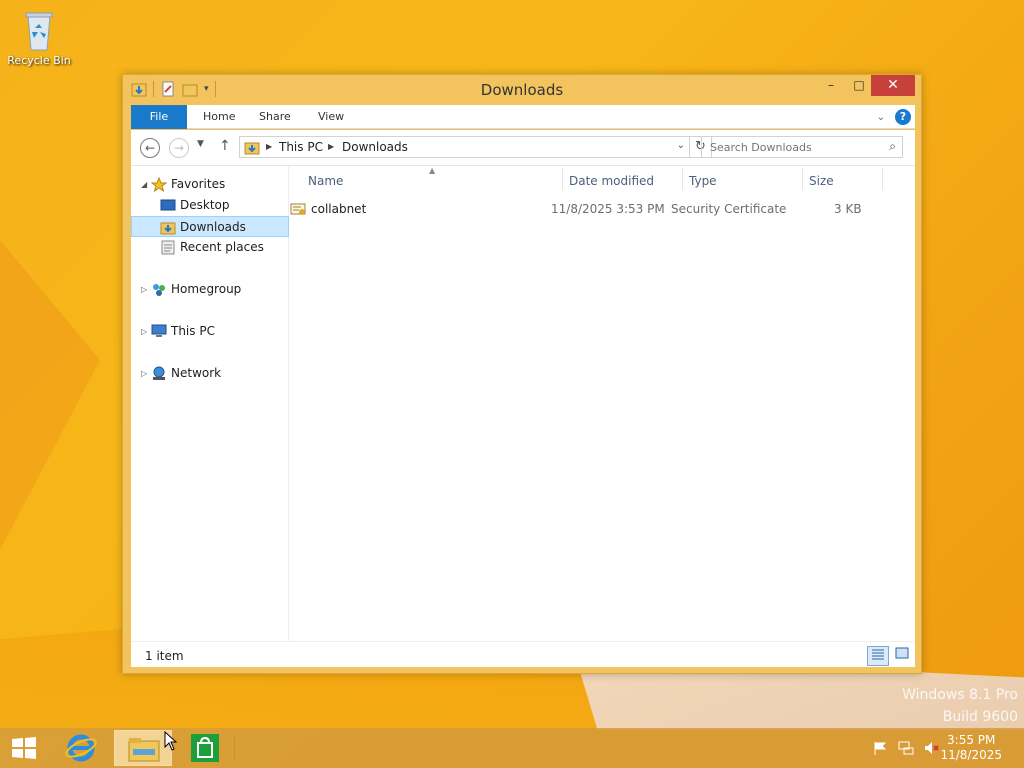  I want to click on tab-file: File, so click(159, 117).